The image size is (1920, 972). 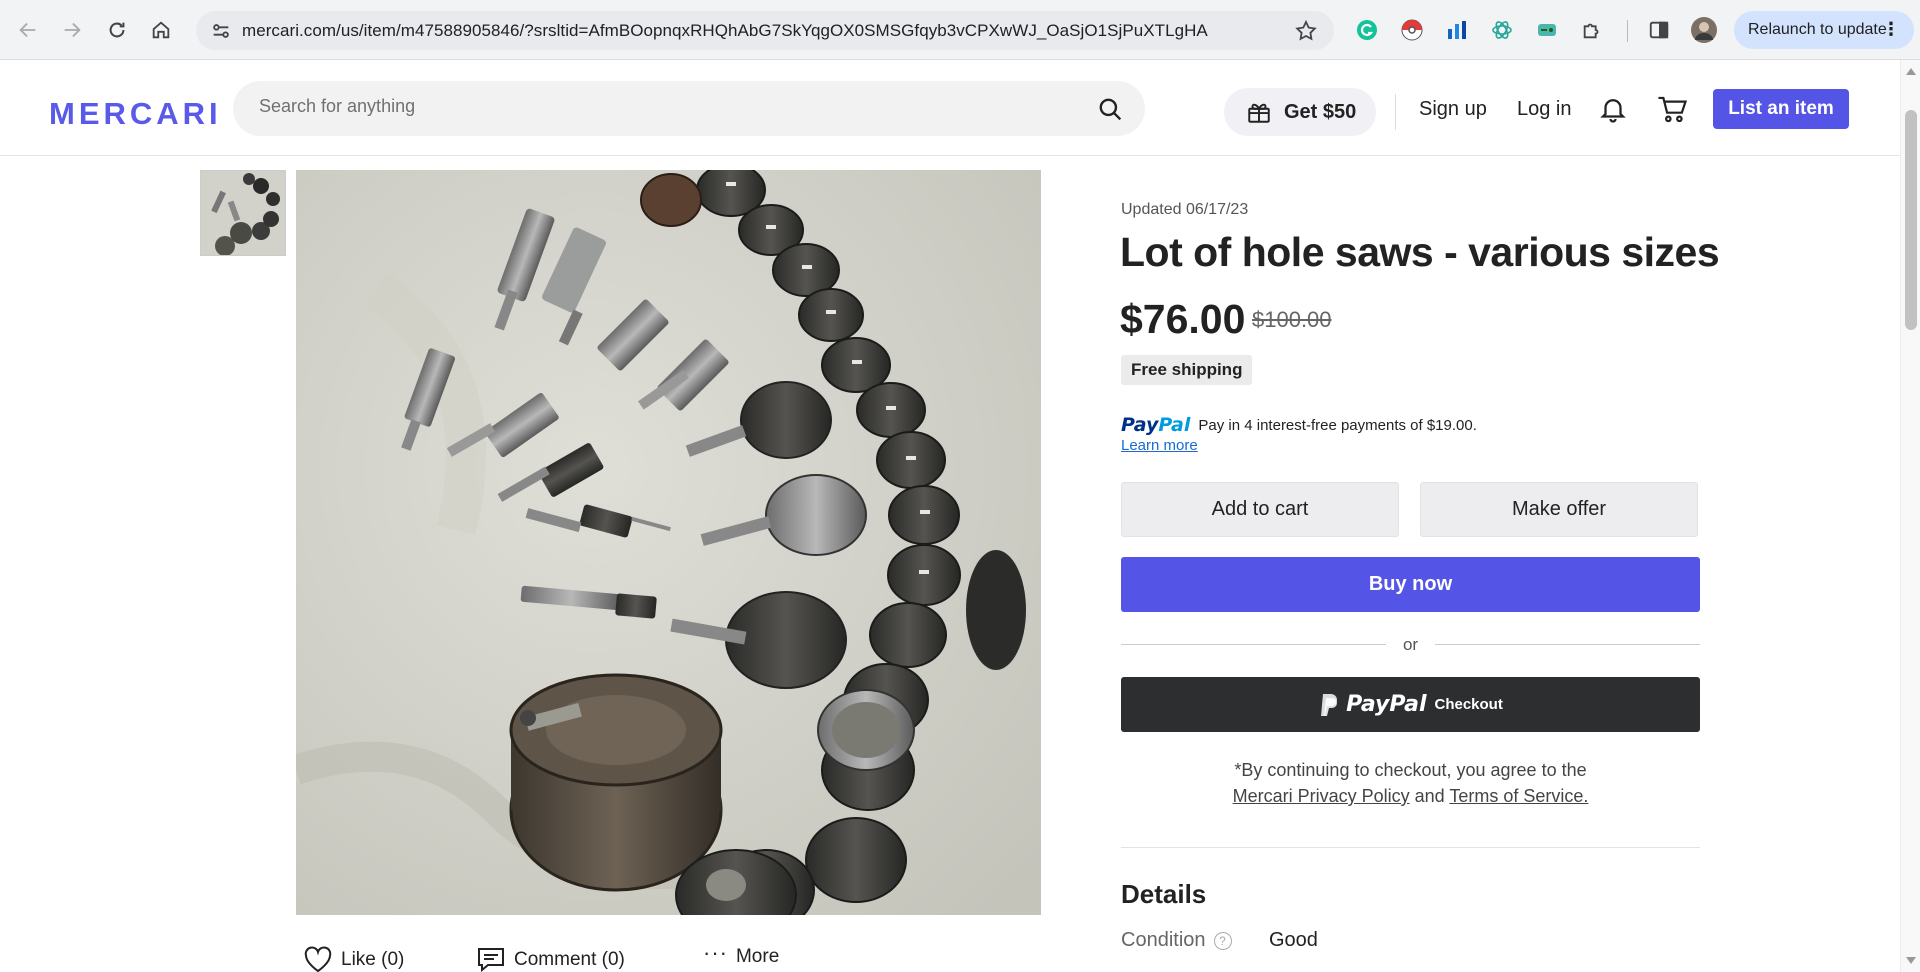 I want to click on like-button: Like (0), so click(x=353, y=959).